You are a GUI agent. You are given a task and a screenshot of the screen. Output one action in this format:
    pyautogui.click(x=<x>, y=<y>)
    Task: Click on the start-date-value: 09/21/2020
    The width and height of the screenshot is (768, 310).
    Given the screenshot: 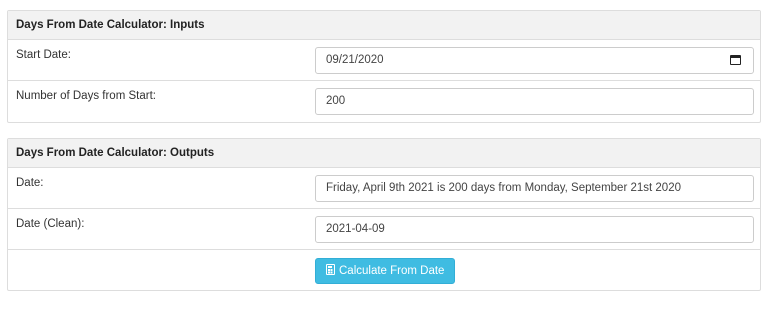 What is the action you would take?
    pyautogui.click(x=355, y=60)
    